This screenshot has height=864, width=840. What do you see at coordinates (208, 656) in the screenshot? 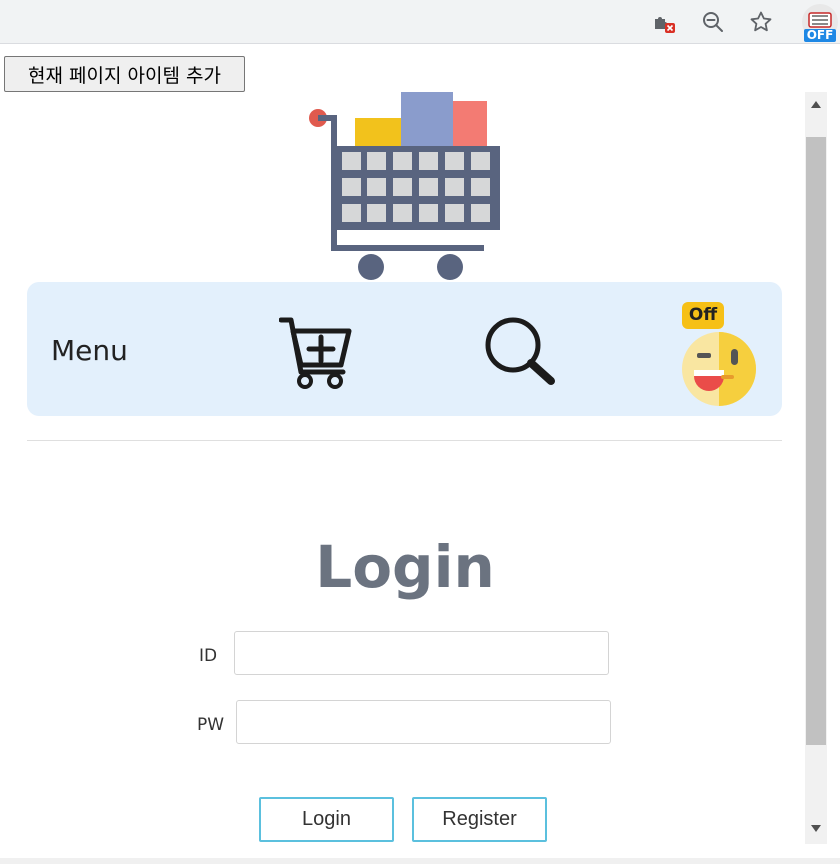
I see `id-label: ID` at bounding box center [208, 656].